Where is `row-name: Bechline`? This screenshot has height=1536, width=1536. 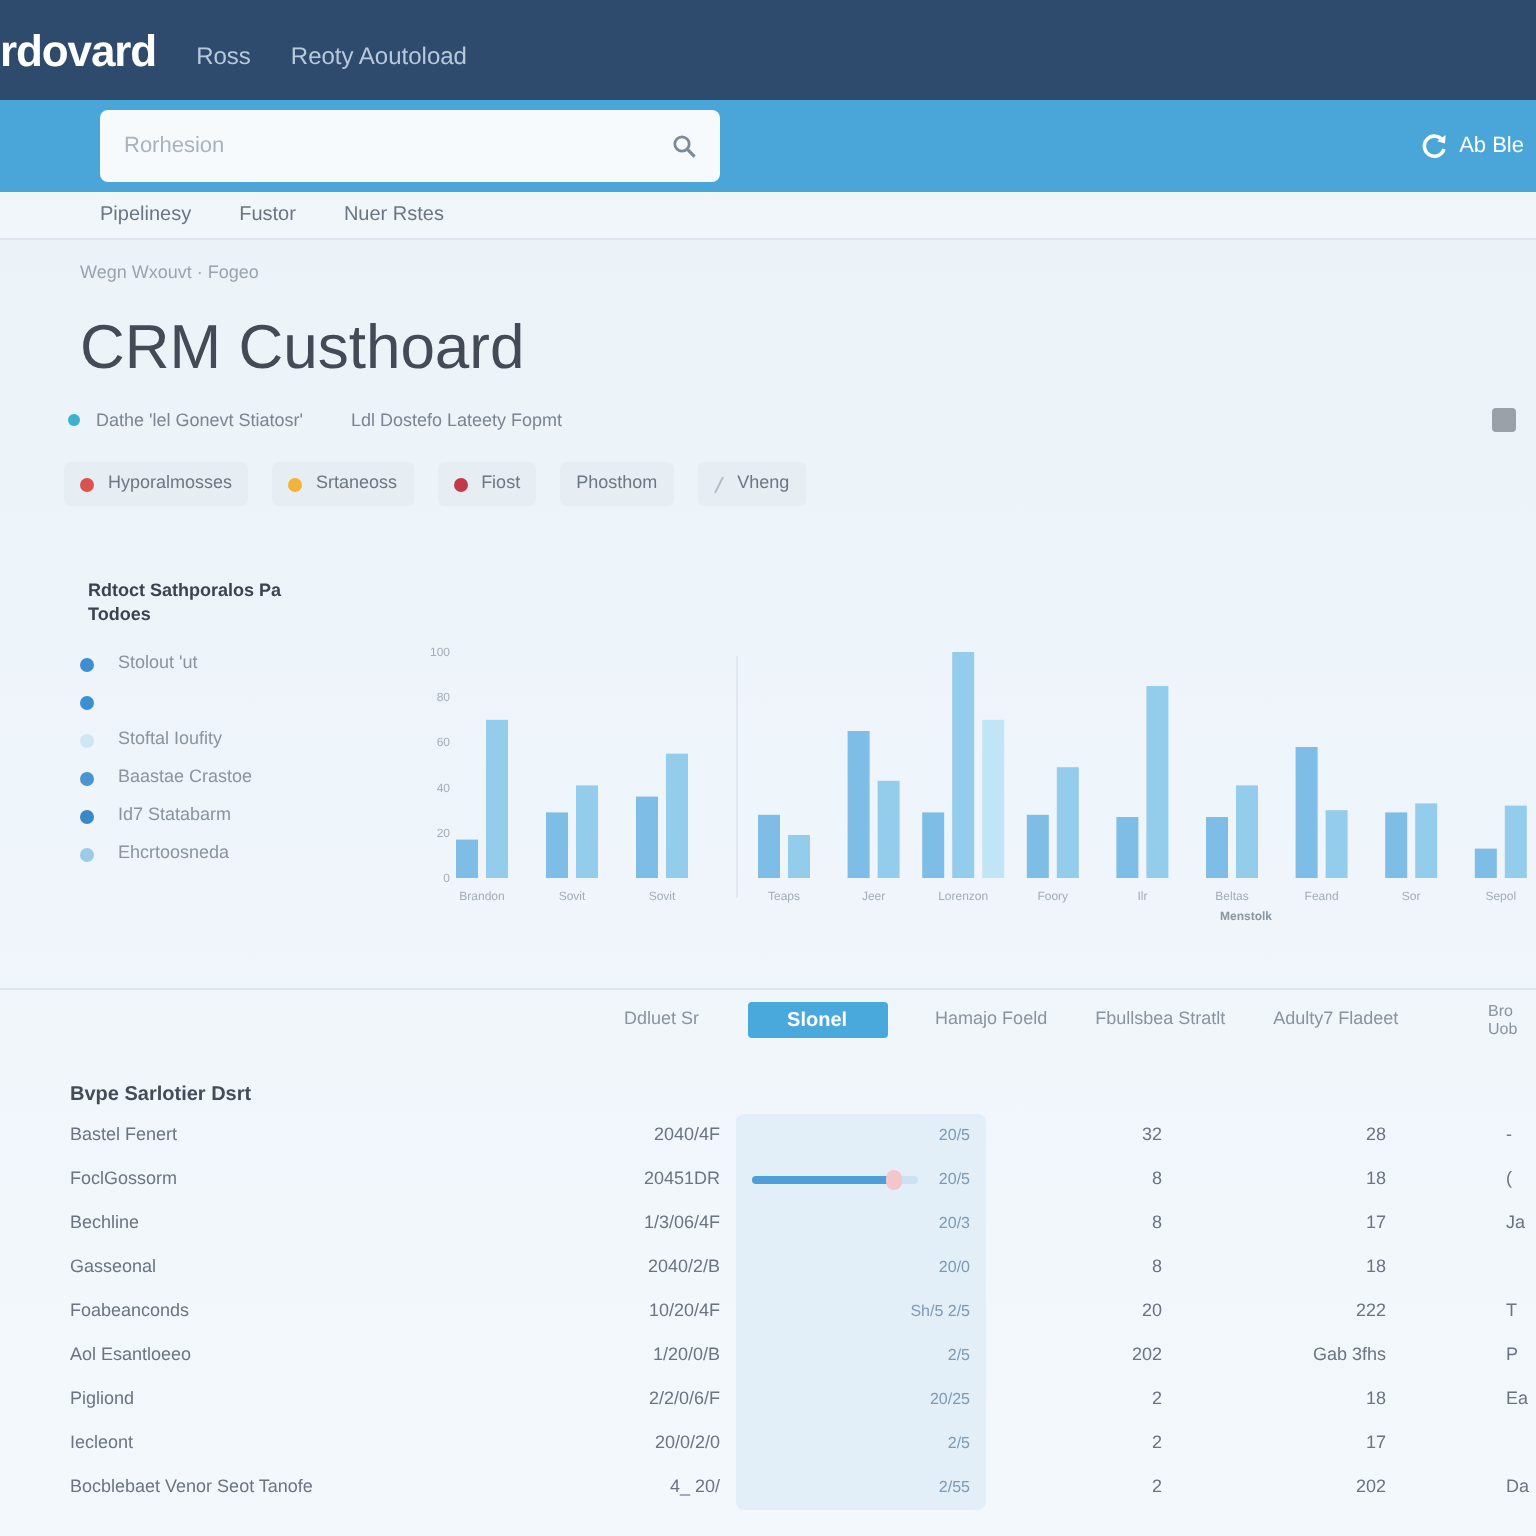
row-name: Bechline is located at coordinates (105, 1223).